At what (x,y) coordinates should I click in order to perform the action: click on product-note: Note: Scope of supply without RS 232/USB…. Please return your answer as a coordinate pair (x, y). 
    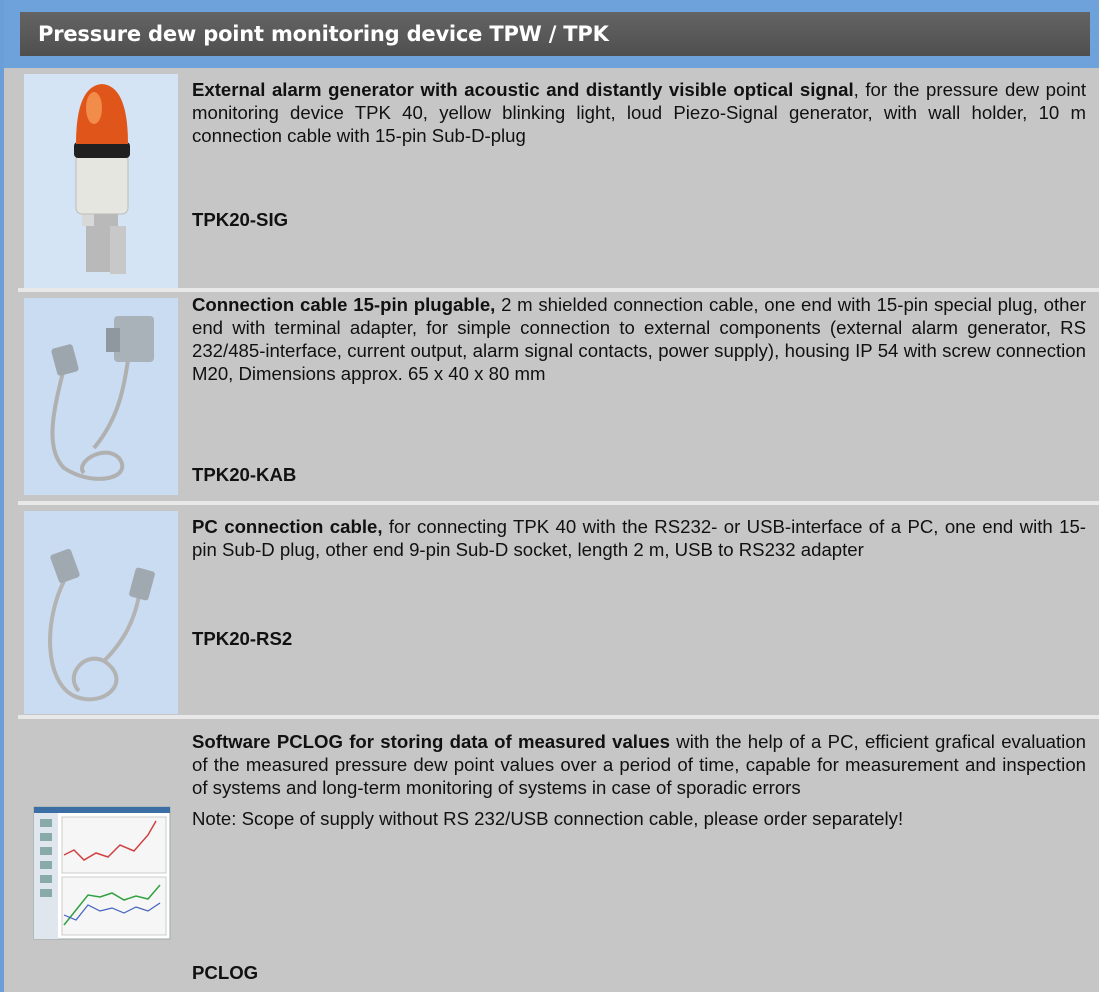
    Looking at the image, I should click on (548, 818).